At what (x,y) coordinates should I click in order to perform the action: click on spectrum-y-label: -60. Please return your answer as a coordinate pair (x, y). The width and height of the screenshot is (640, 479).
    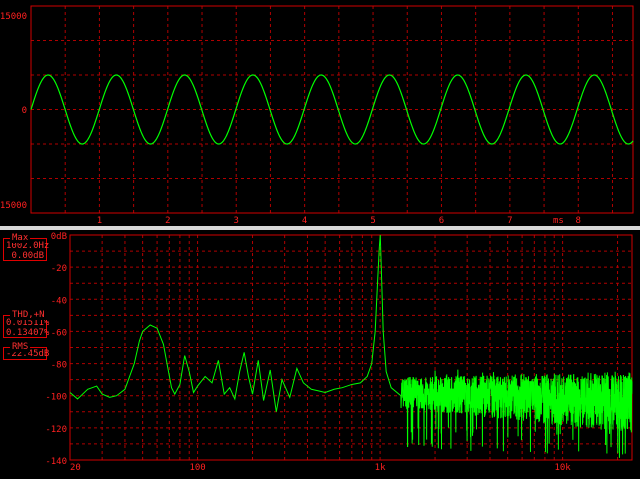
    Looking at the image, I should click on (59, 333).